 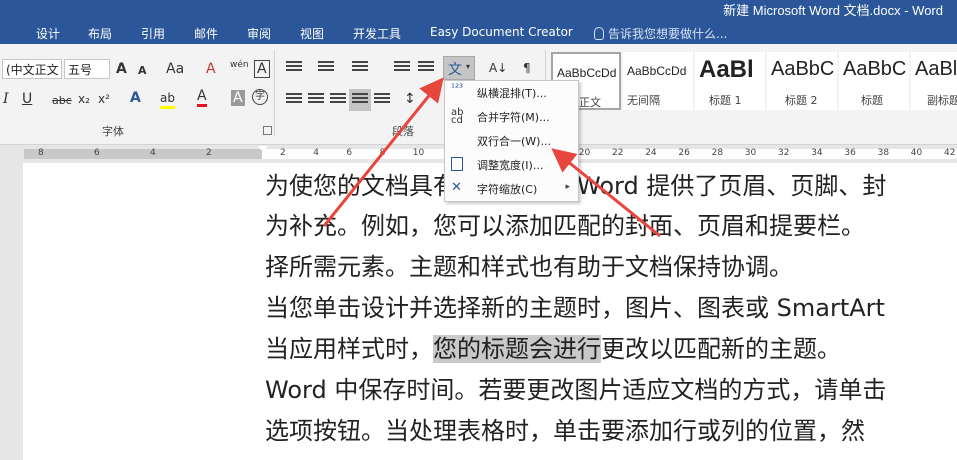 I want to click on first-line-indent-marker, so click(x=263, y=149).